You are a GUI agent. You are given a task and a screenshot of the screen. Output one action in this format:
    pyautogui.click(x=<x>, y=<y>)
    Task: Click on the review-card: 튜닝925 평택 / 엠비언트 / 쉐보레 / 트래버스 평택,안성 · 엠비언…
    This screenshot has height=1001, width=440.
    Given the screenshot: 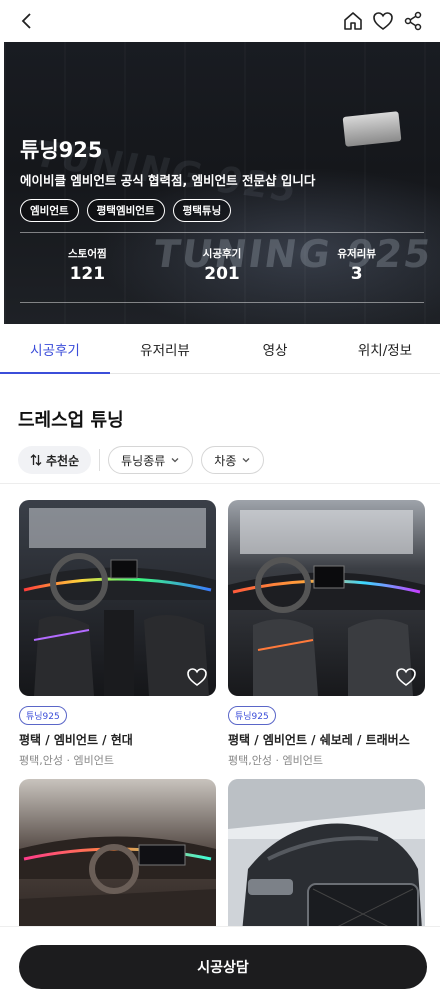 What is the action you would take?
    pyautogui.click(x=326, y=634)
    